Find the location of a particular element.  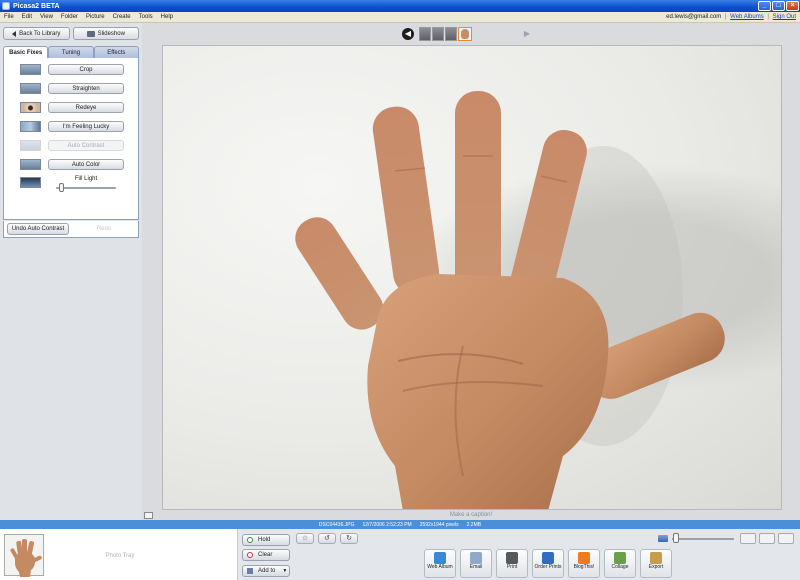

web-albums-link: Web Albums is located at coordinates (747, 17).